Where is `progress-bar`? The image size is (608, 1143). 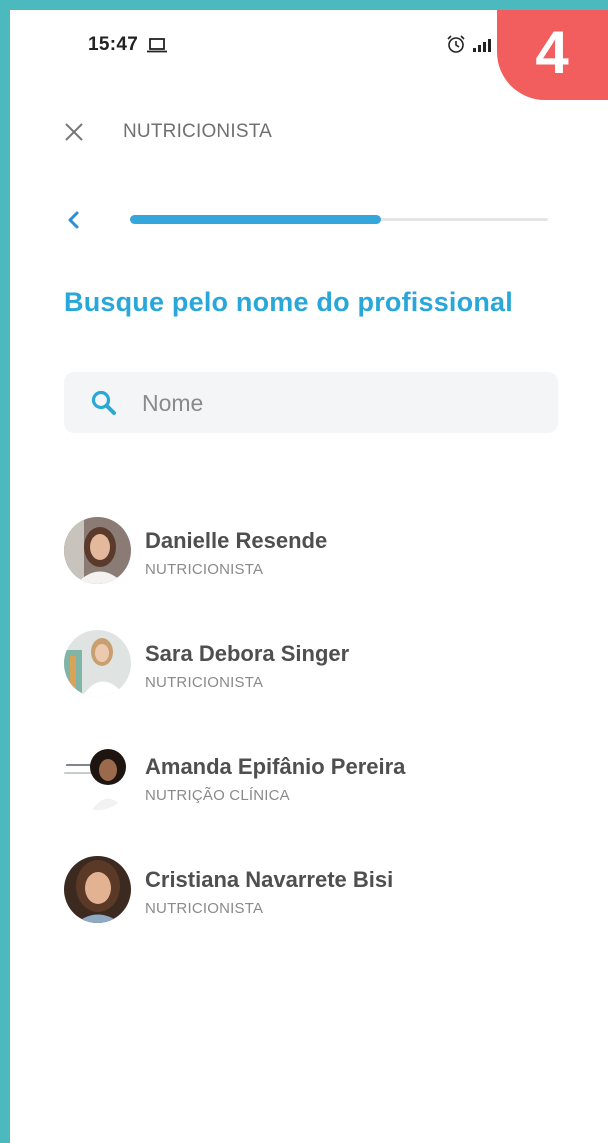 progress-bar is located at coordinates (339, 219).